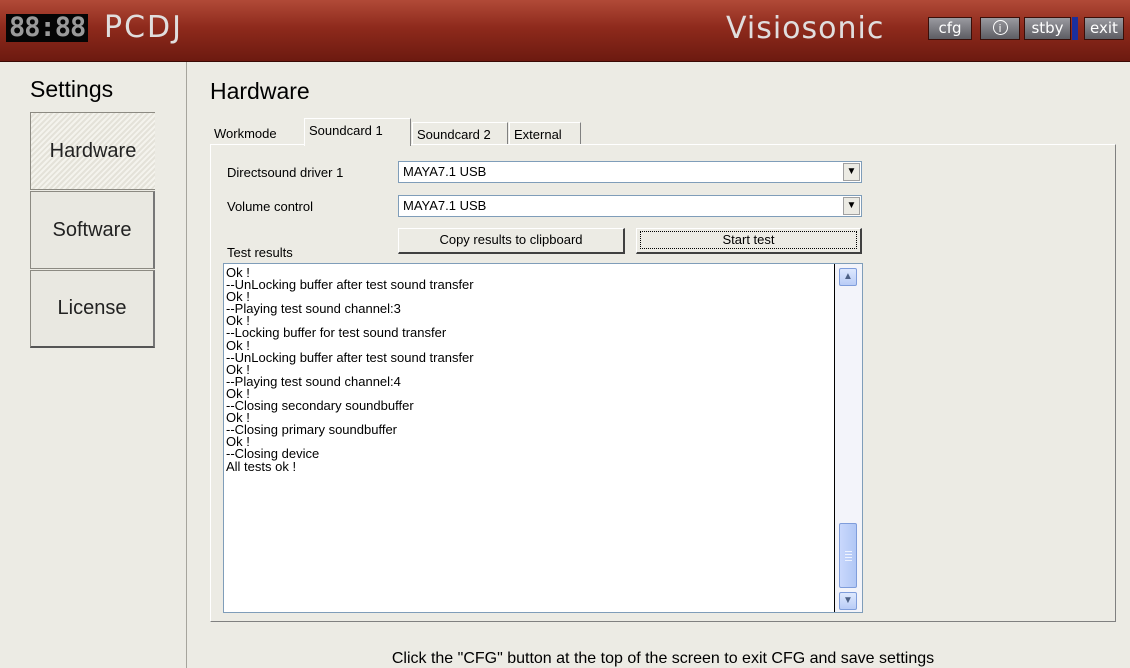  Describe the element at coordinates (320, 406) in the screenshot. I see `result-line: --Closing secondary soundbuffer` at that location.